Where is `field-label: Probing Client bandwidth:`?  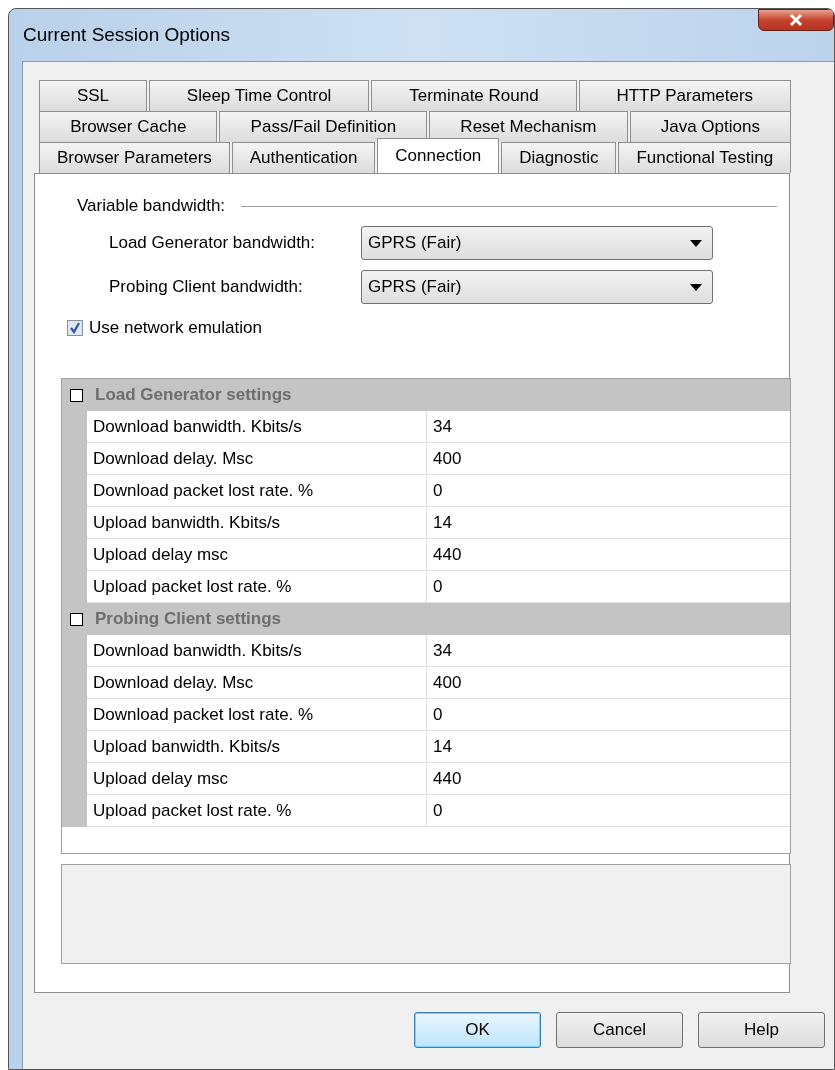
field-label: Probing Client bandwidth: is located at coordinates (206, 287).